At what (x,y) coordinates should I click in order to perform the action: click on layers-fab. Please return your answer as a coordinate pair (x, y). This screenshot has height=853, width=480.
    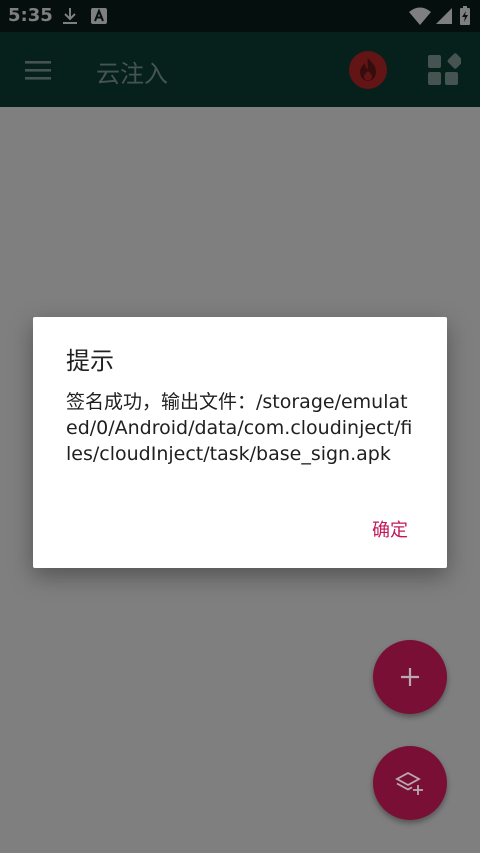
    Looking at the image, I should click on (410, 783).